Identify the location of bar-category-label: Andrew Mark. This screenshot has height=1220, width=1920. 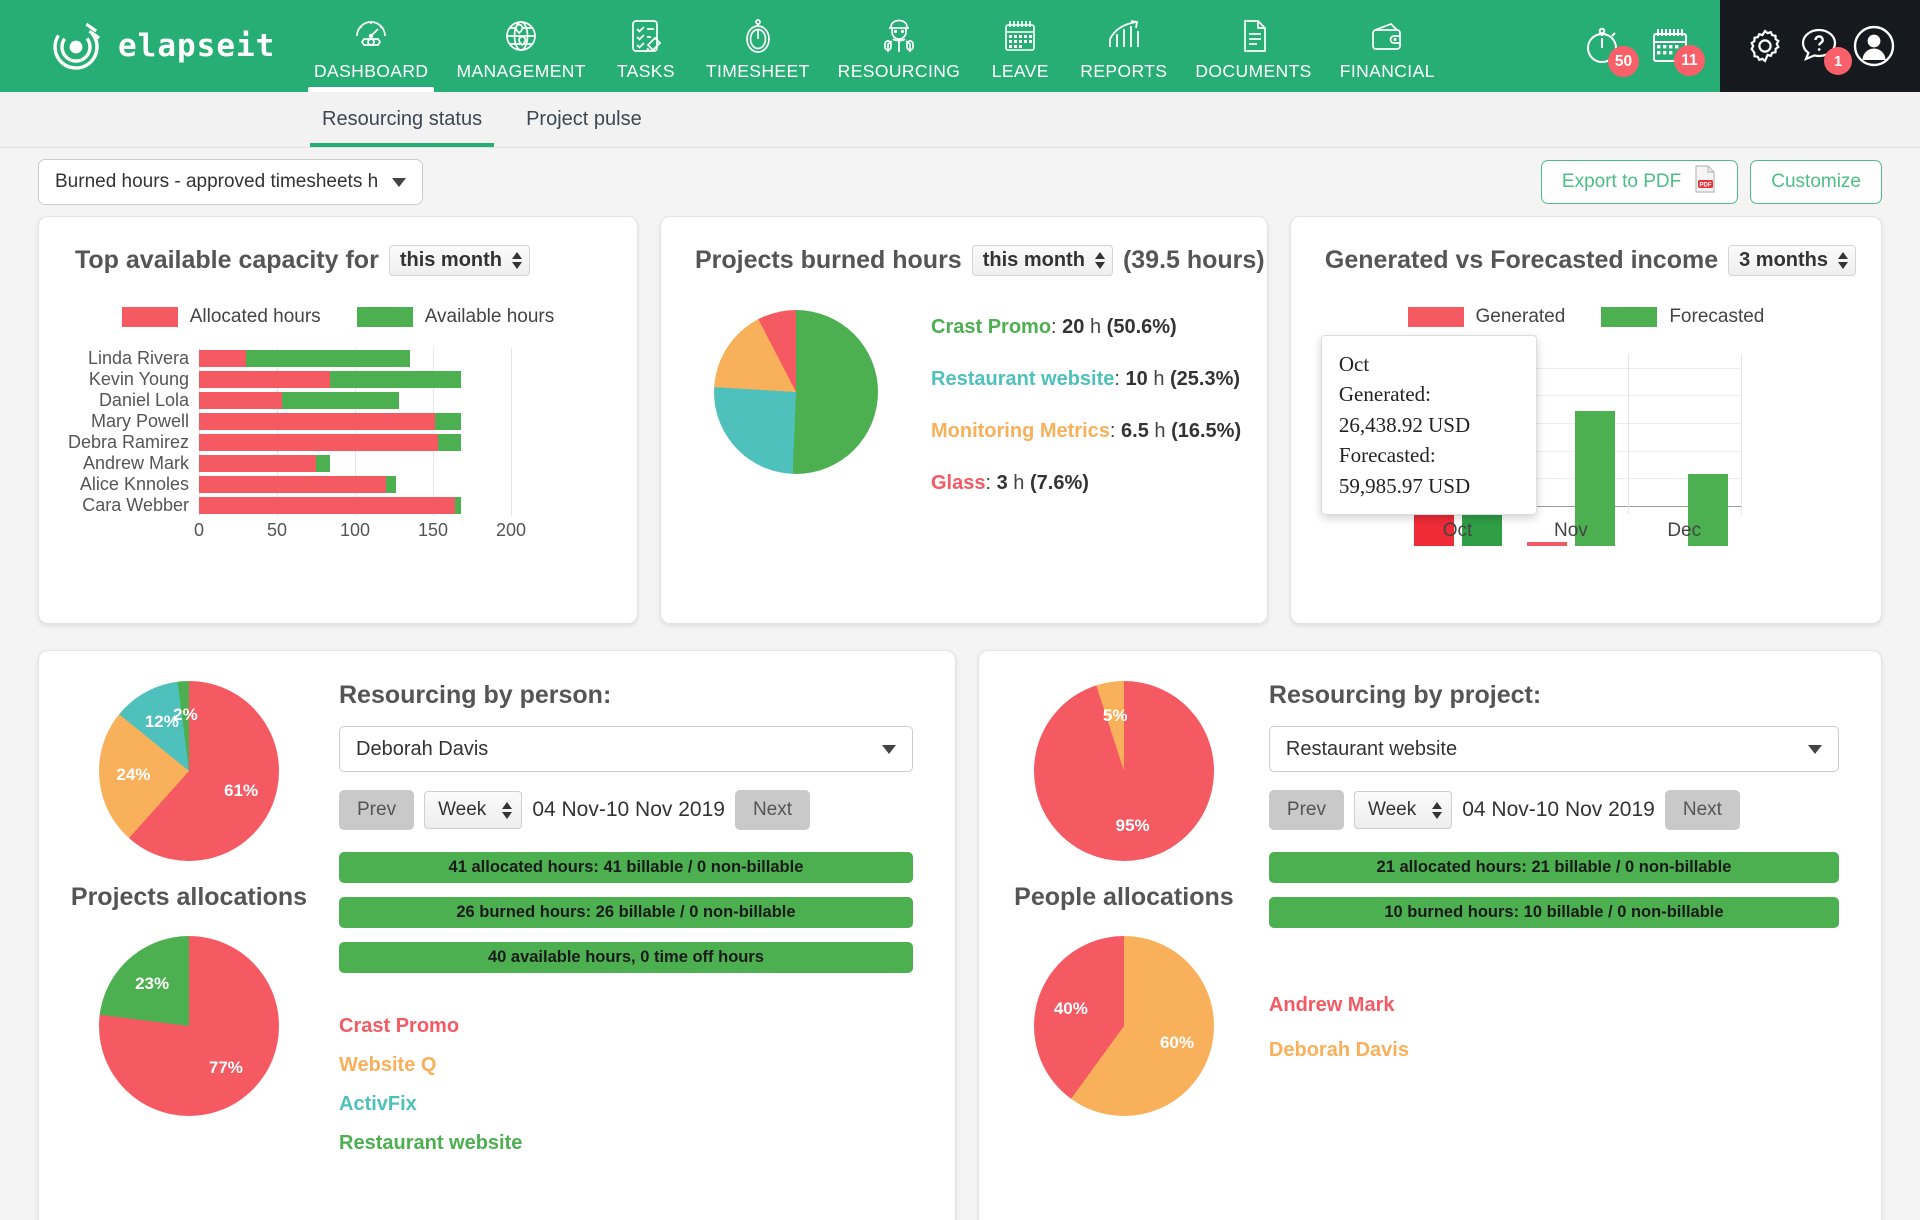
(135, 463).